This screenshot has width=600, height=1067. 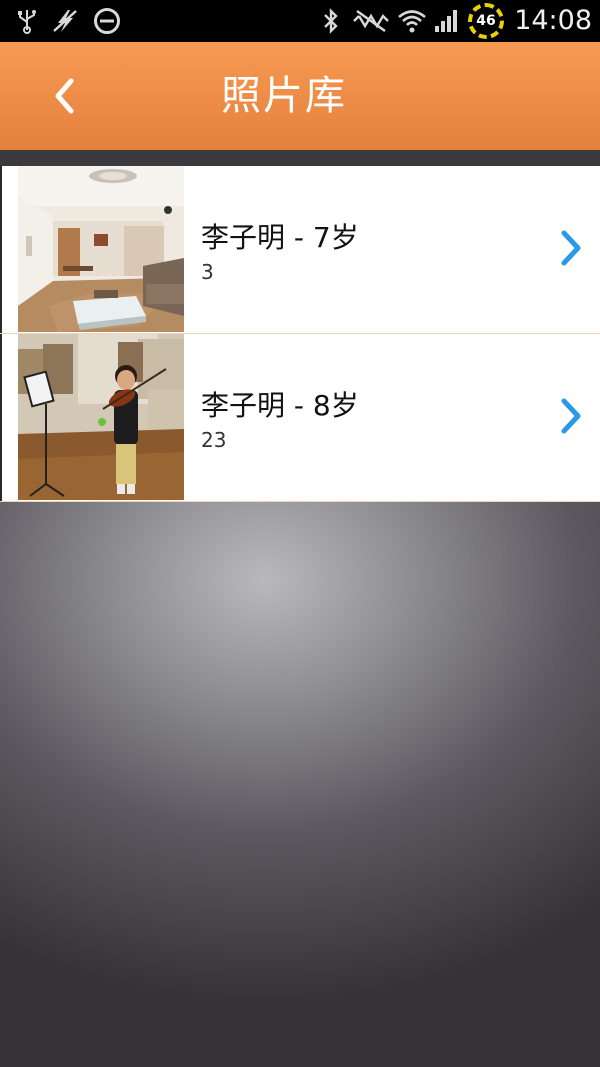 I want to click on battery-level: 46, so click(x=486, y=21).